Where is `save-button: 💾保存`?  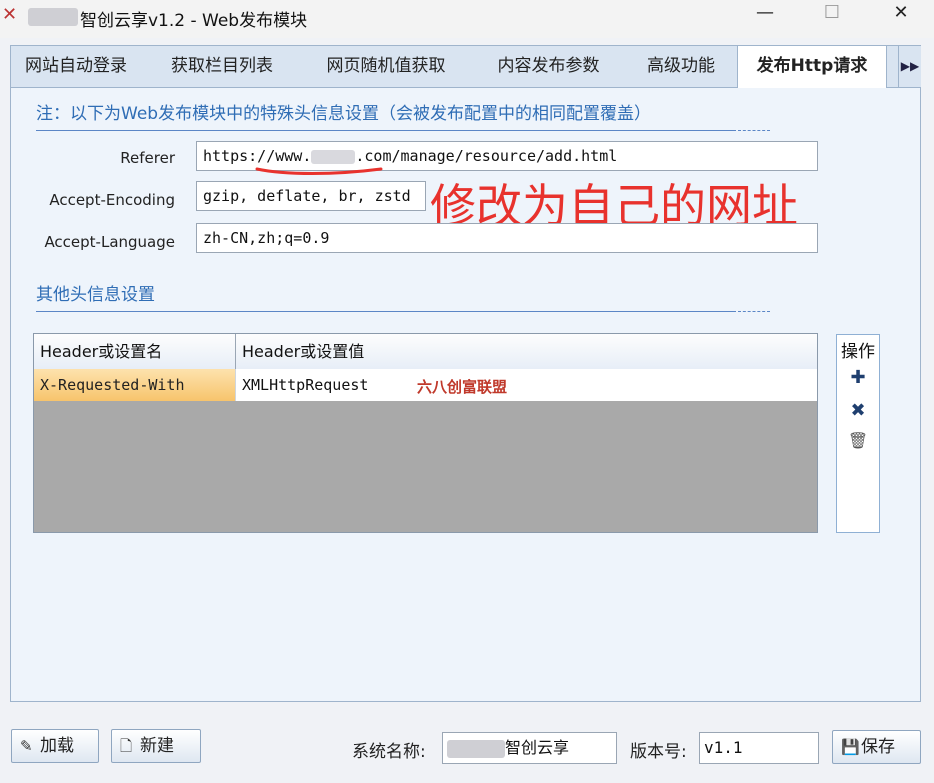 save-button: 💾保存 is located at coordinates (876, 747).